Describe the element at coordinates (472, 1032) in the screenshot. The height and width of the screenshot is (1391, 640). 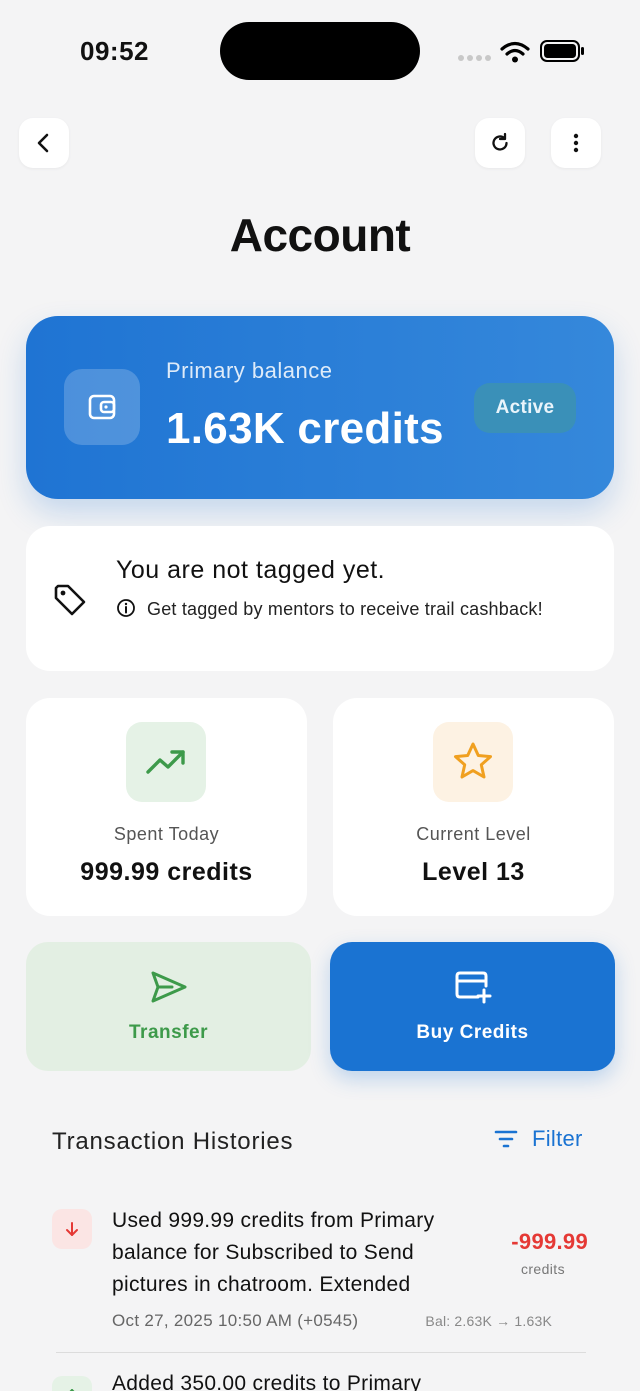
I see `buy-credits-label: Buy Credits` at that location.